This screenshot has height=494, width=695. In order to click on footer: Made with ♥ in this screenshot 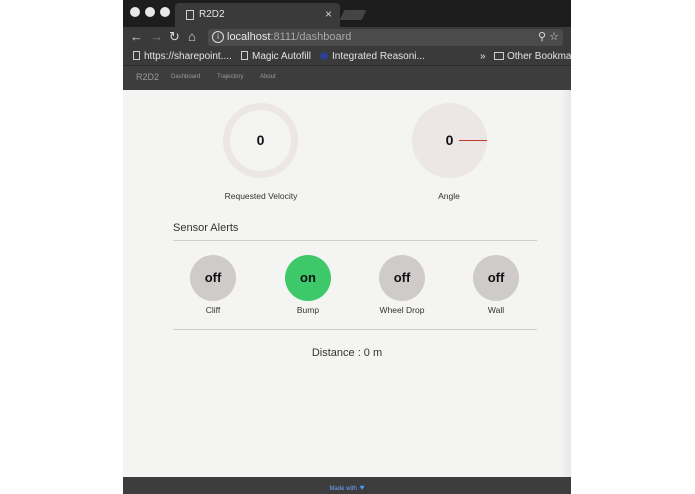, I will do `click(347, 485)`.